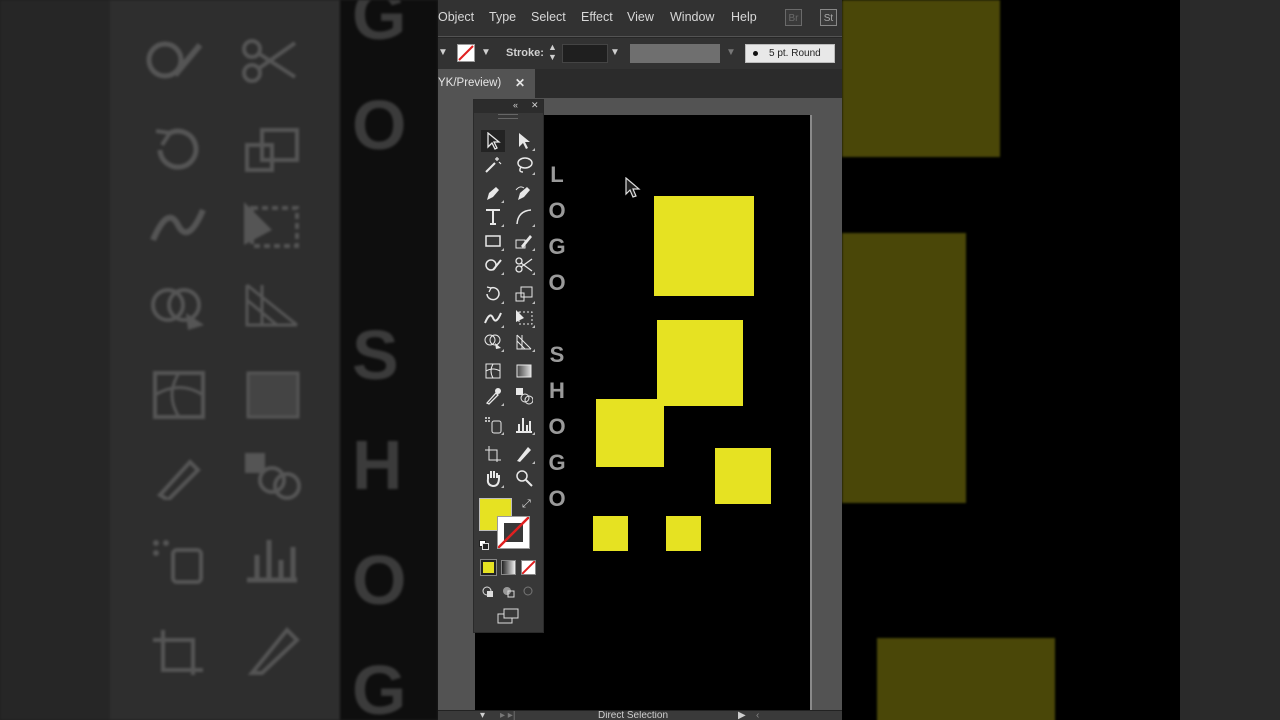 This screenshot has height=720, width=1280. I want to click on nav-arrows-icon: ▸ ▸|, so click(507, 715).